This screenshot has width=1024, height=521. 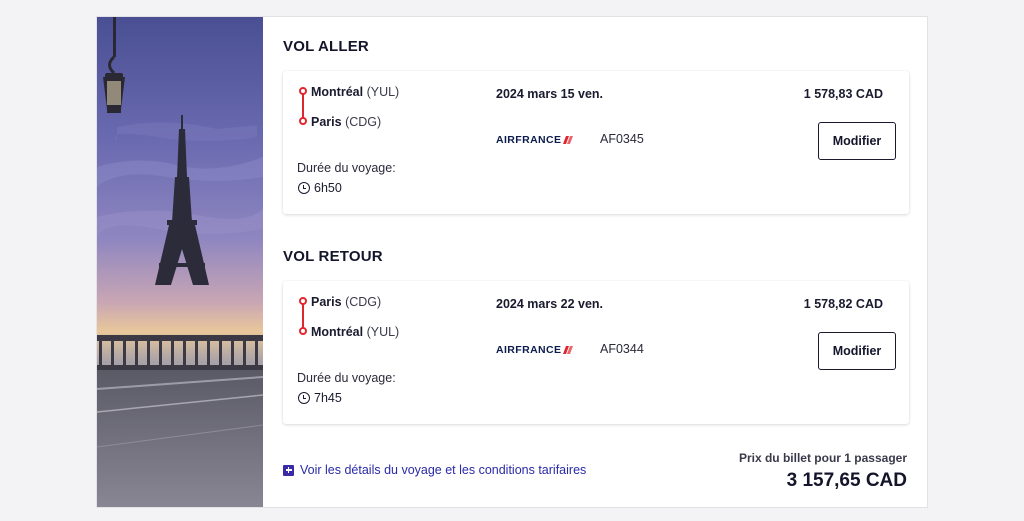 What do you see at coordinates (383, 332) in the screenshot?
I see `destination-airport-code: (YUL)` at bounding box center [383, 332].